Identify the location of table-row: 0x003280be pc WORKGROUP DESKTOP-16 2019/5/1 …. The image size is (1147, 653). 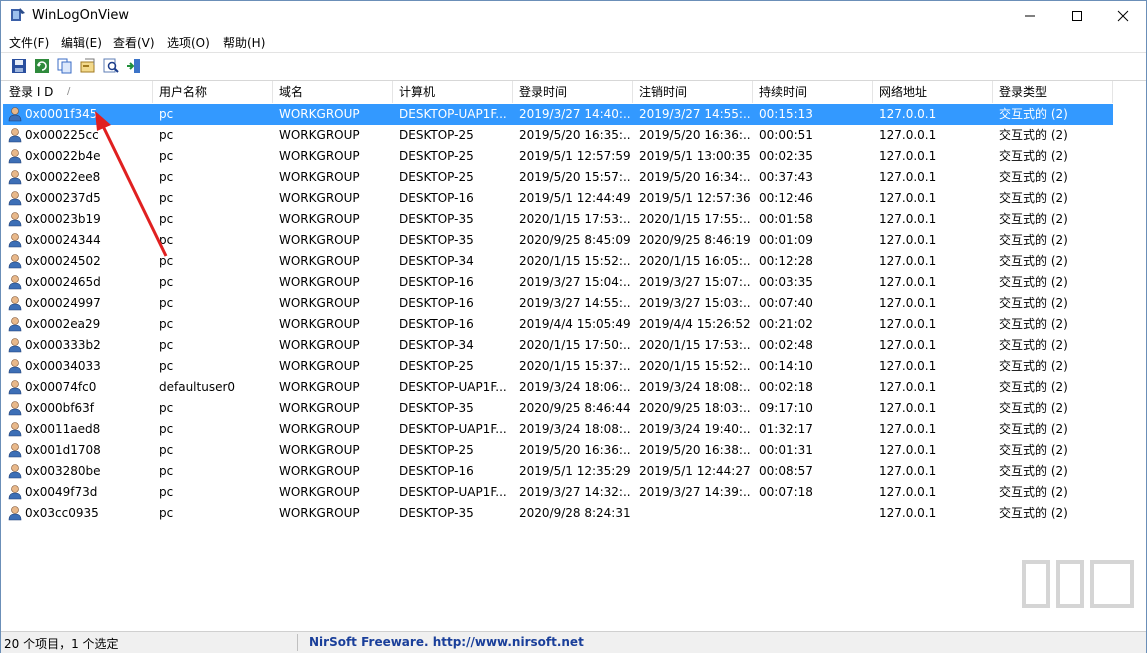
(558, 471).